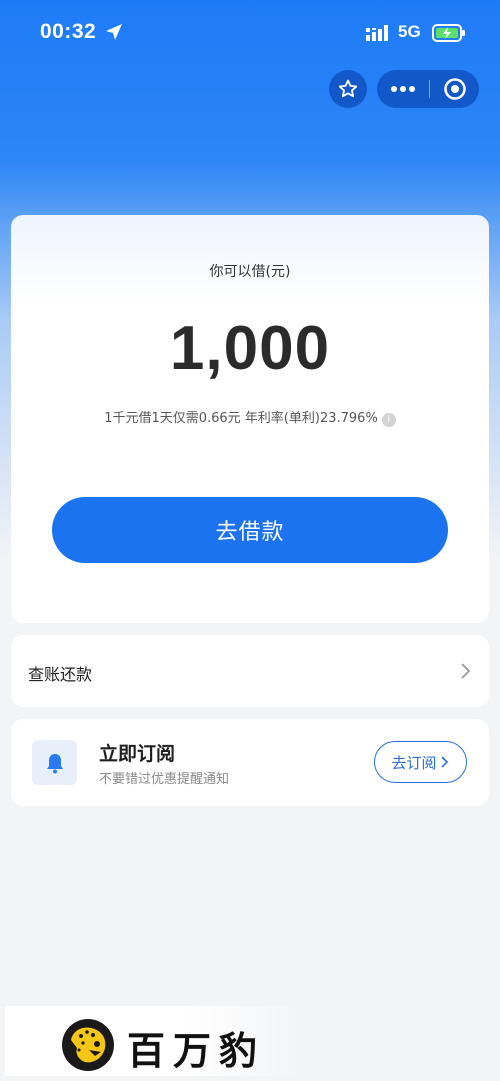  I want to click on mini-program-capsule, so click(428, 89).